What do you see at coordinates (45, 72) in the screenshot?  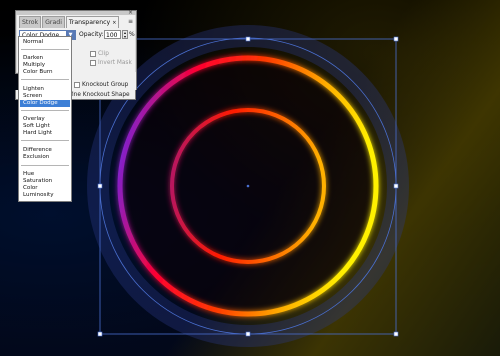 I see `blend-mode-option: Color Burn` at bounding box center [45, 72].